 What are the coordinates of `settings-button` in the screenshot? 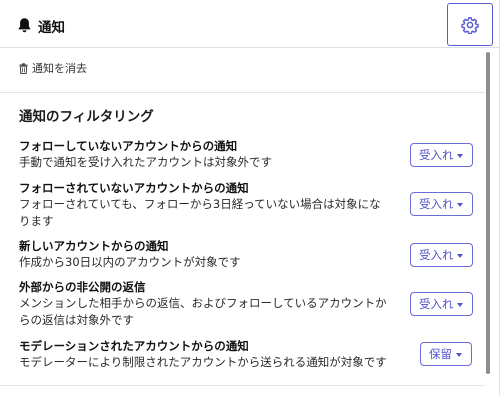 It's located at (470, 24).